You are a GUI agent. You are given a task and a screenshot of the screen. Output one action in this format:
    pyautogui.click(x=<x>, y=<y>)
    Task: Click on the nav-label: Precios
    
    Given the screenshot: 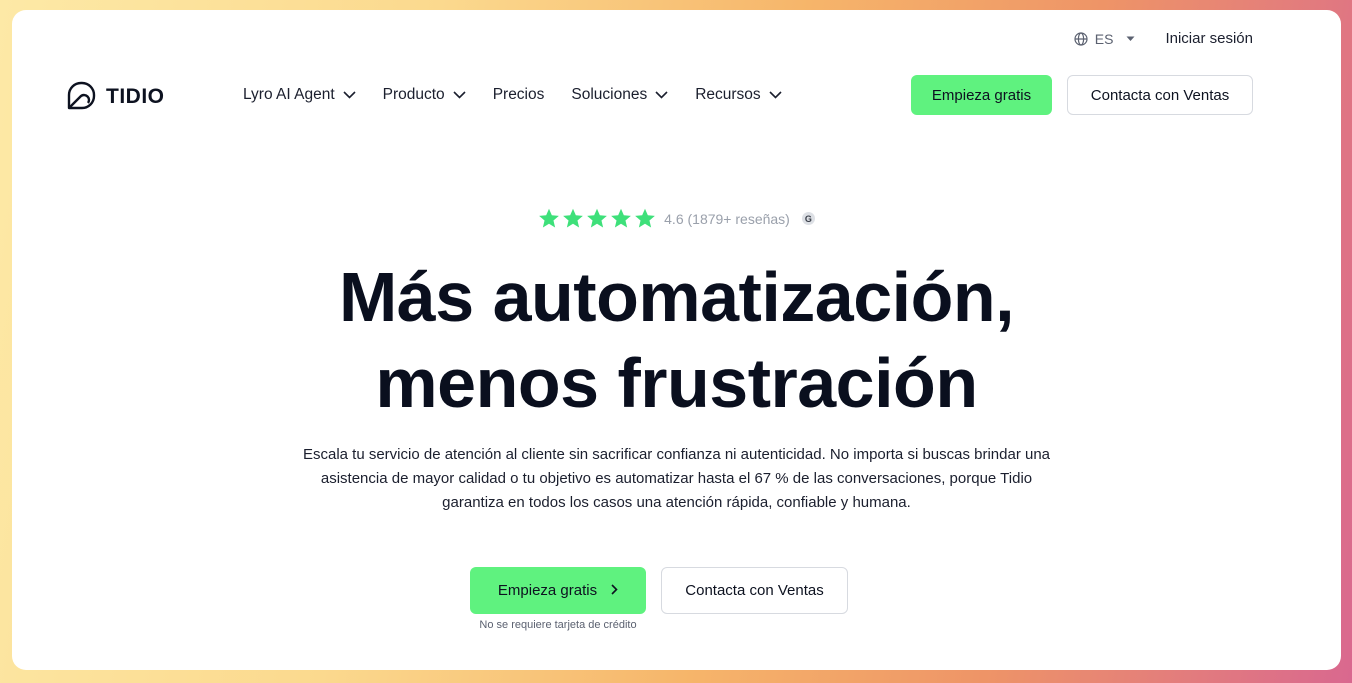 What is the action you would take?
    pyautogui.click(x=518, y=94)
    